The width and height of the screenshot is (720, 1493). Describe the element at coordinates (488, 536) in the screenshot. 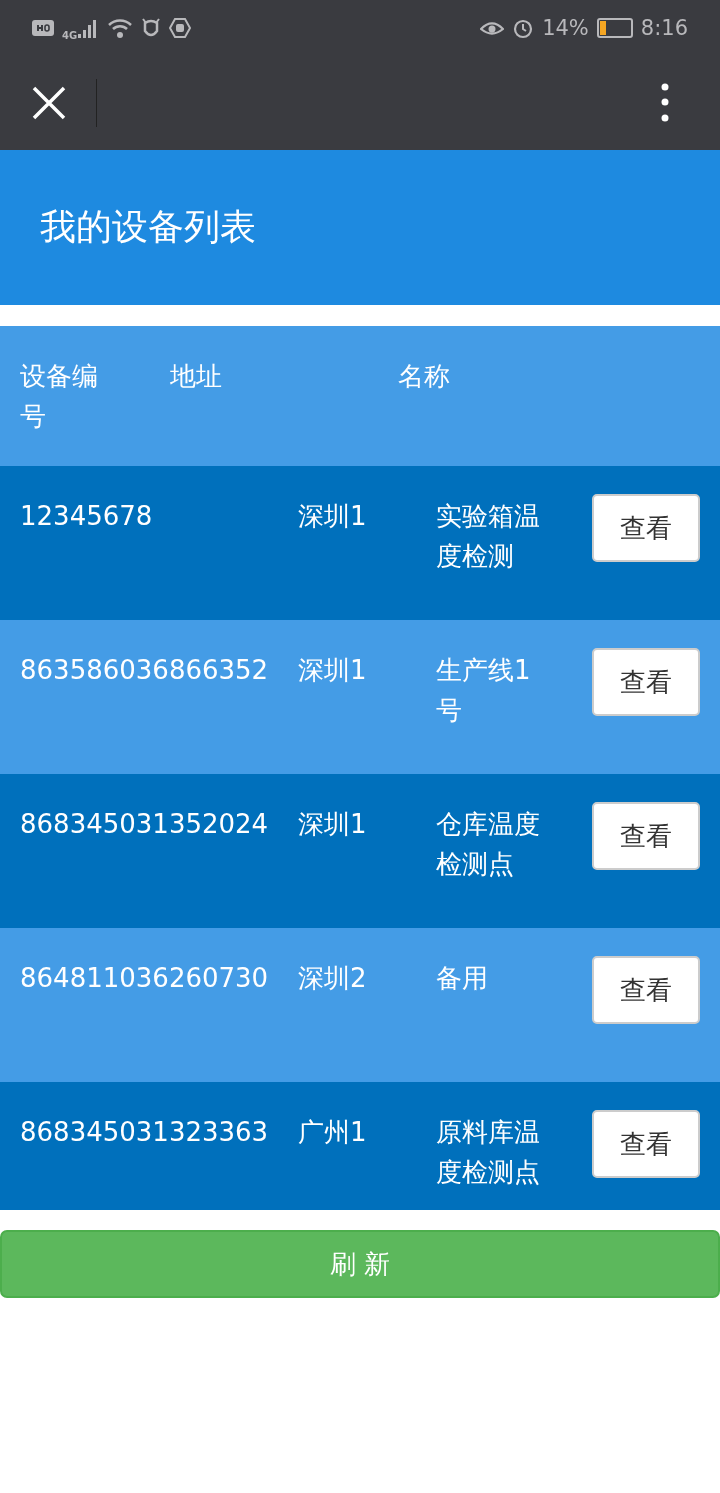

I see `table-cell-text: 实验箱温度检测` at that location.